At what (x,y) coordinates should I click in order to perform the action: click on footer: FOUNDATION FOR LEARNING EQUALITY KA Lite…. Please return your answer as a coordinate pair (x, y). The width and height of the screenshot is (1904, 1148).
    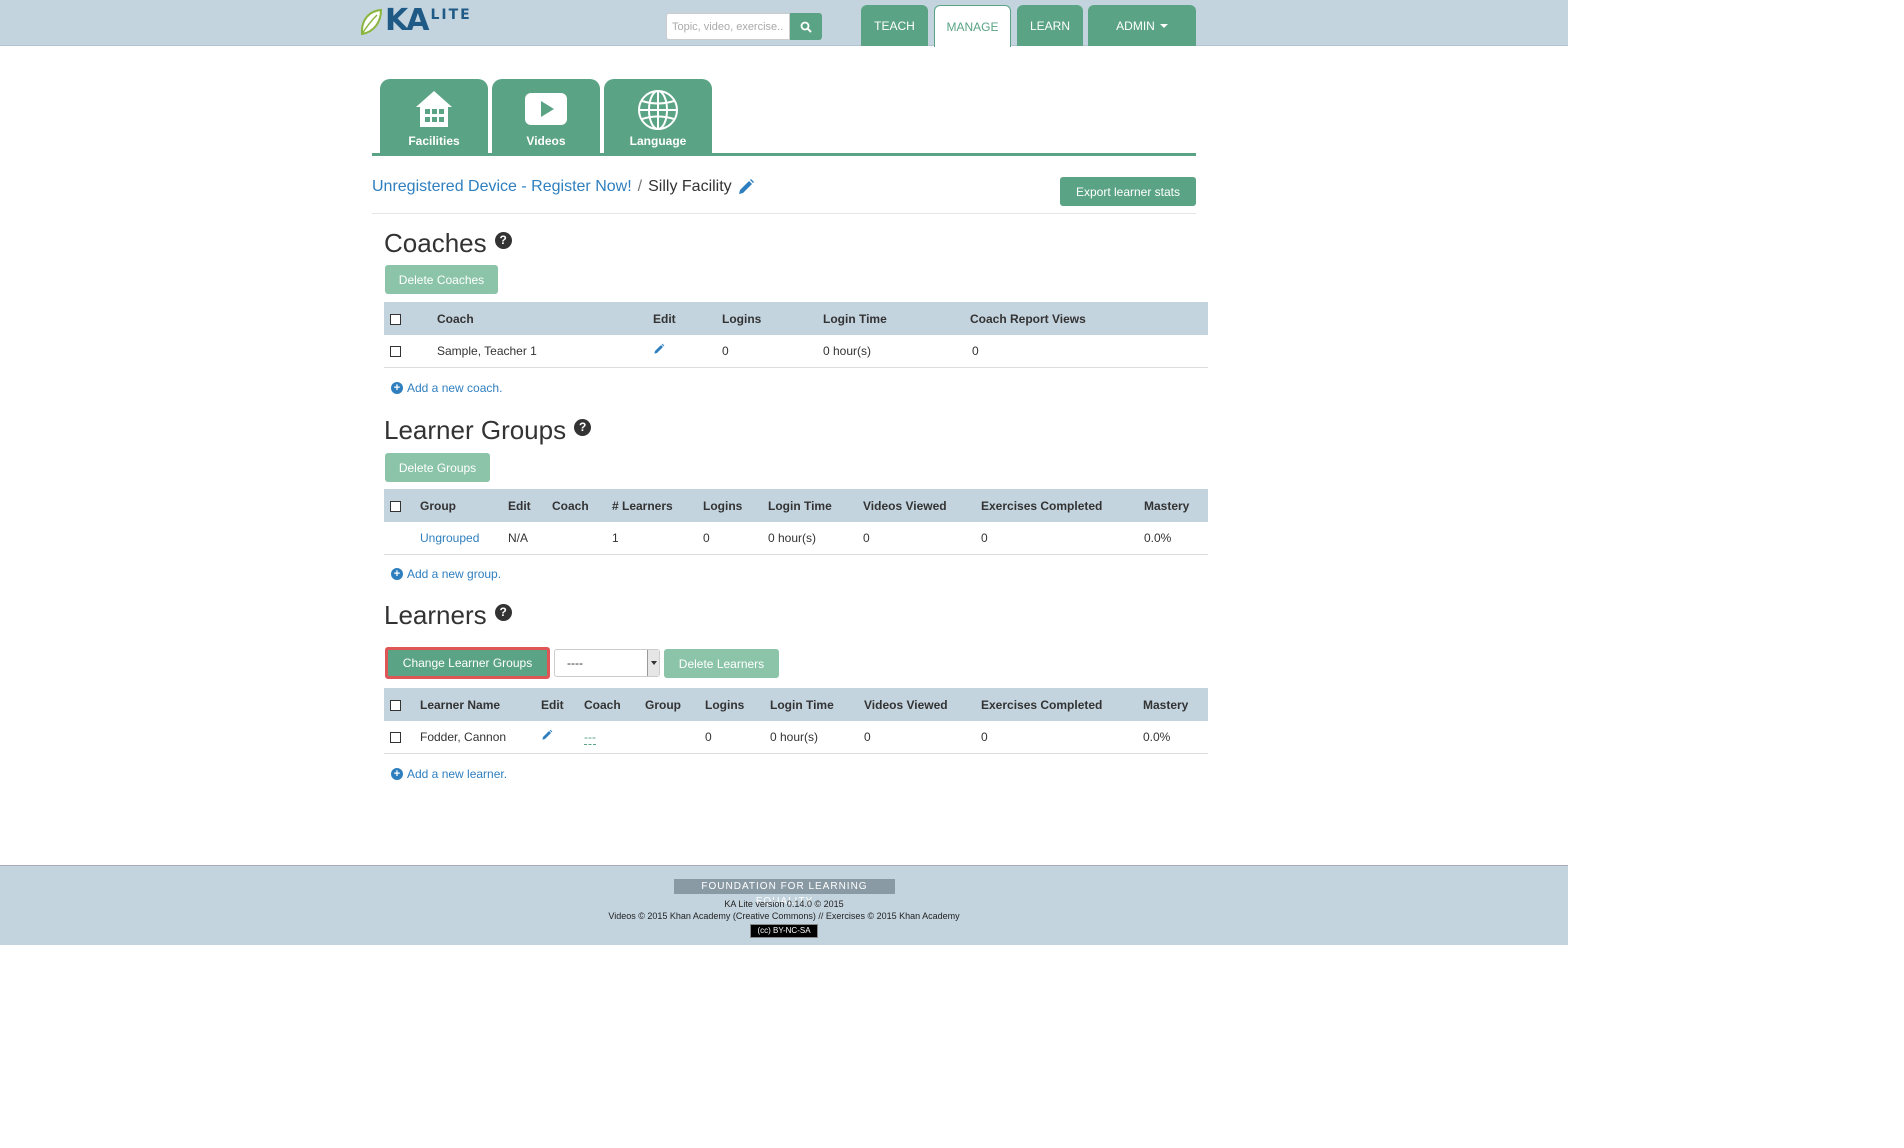
    Looking at the image, I should click on (784, 905).